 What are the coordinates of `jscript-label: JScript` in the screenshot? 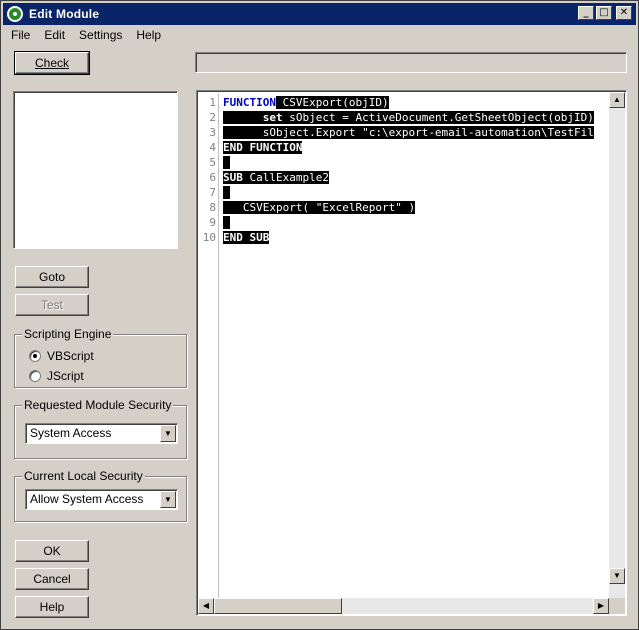 It's located at (65, 376).